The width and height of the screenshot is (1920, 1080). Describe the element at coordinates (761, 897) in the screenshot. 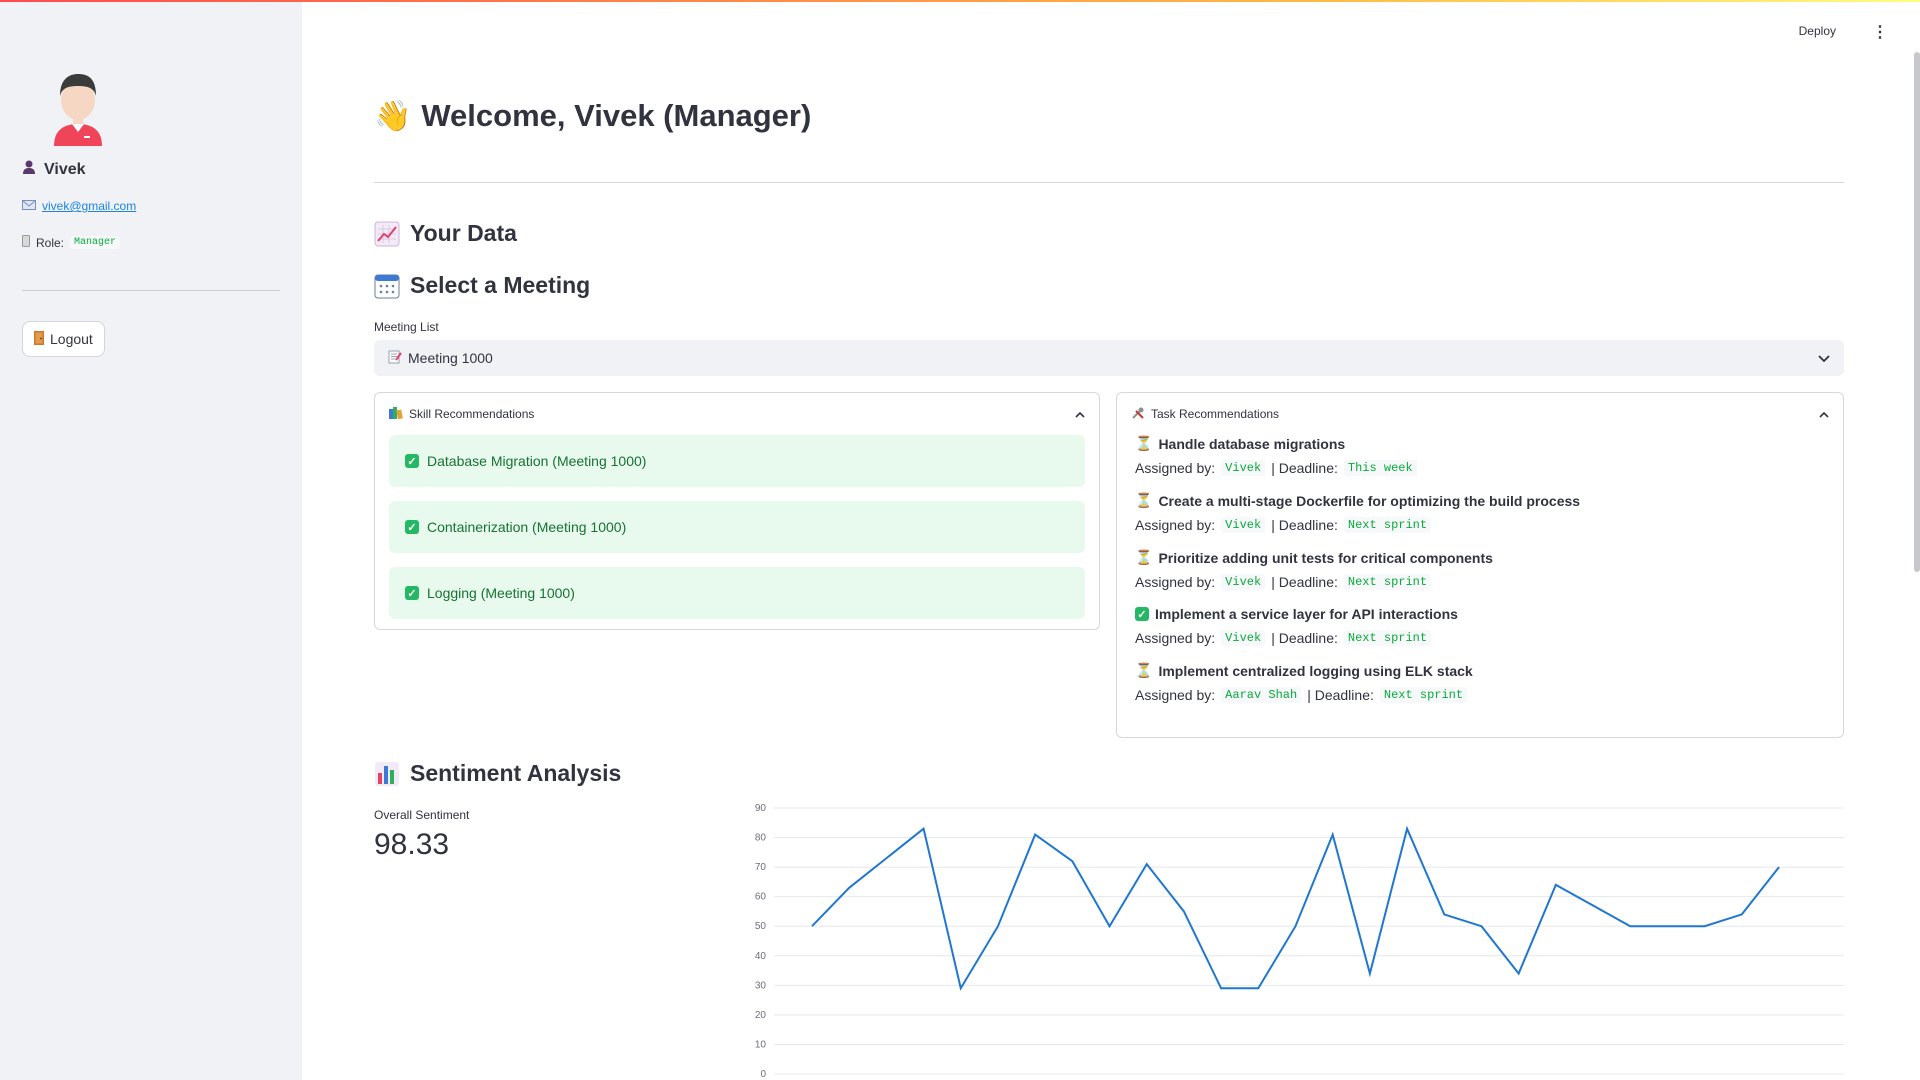

I see `y-tick-label: 60` at that location.